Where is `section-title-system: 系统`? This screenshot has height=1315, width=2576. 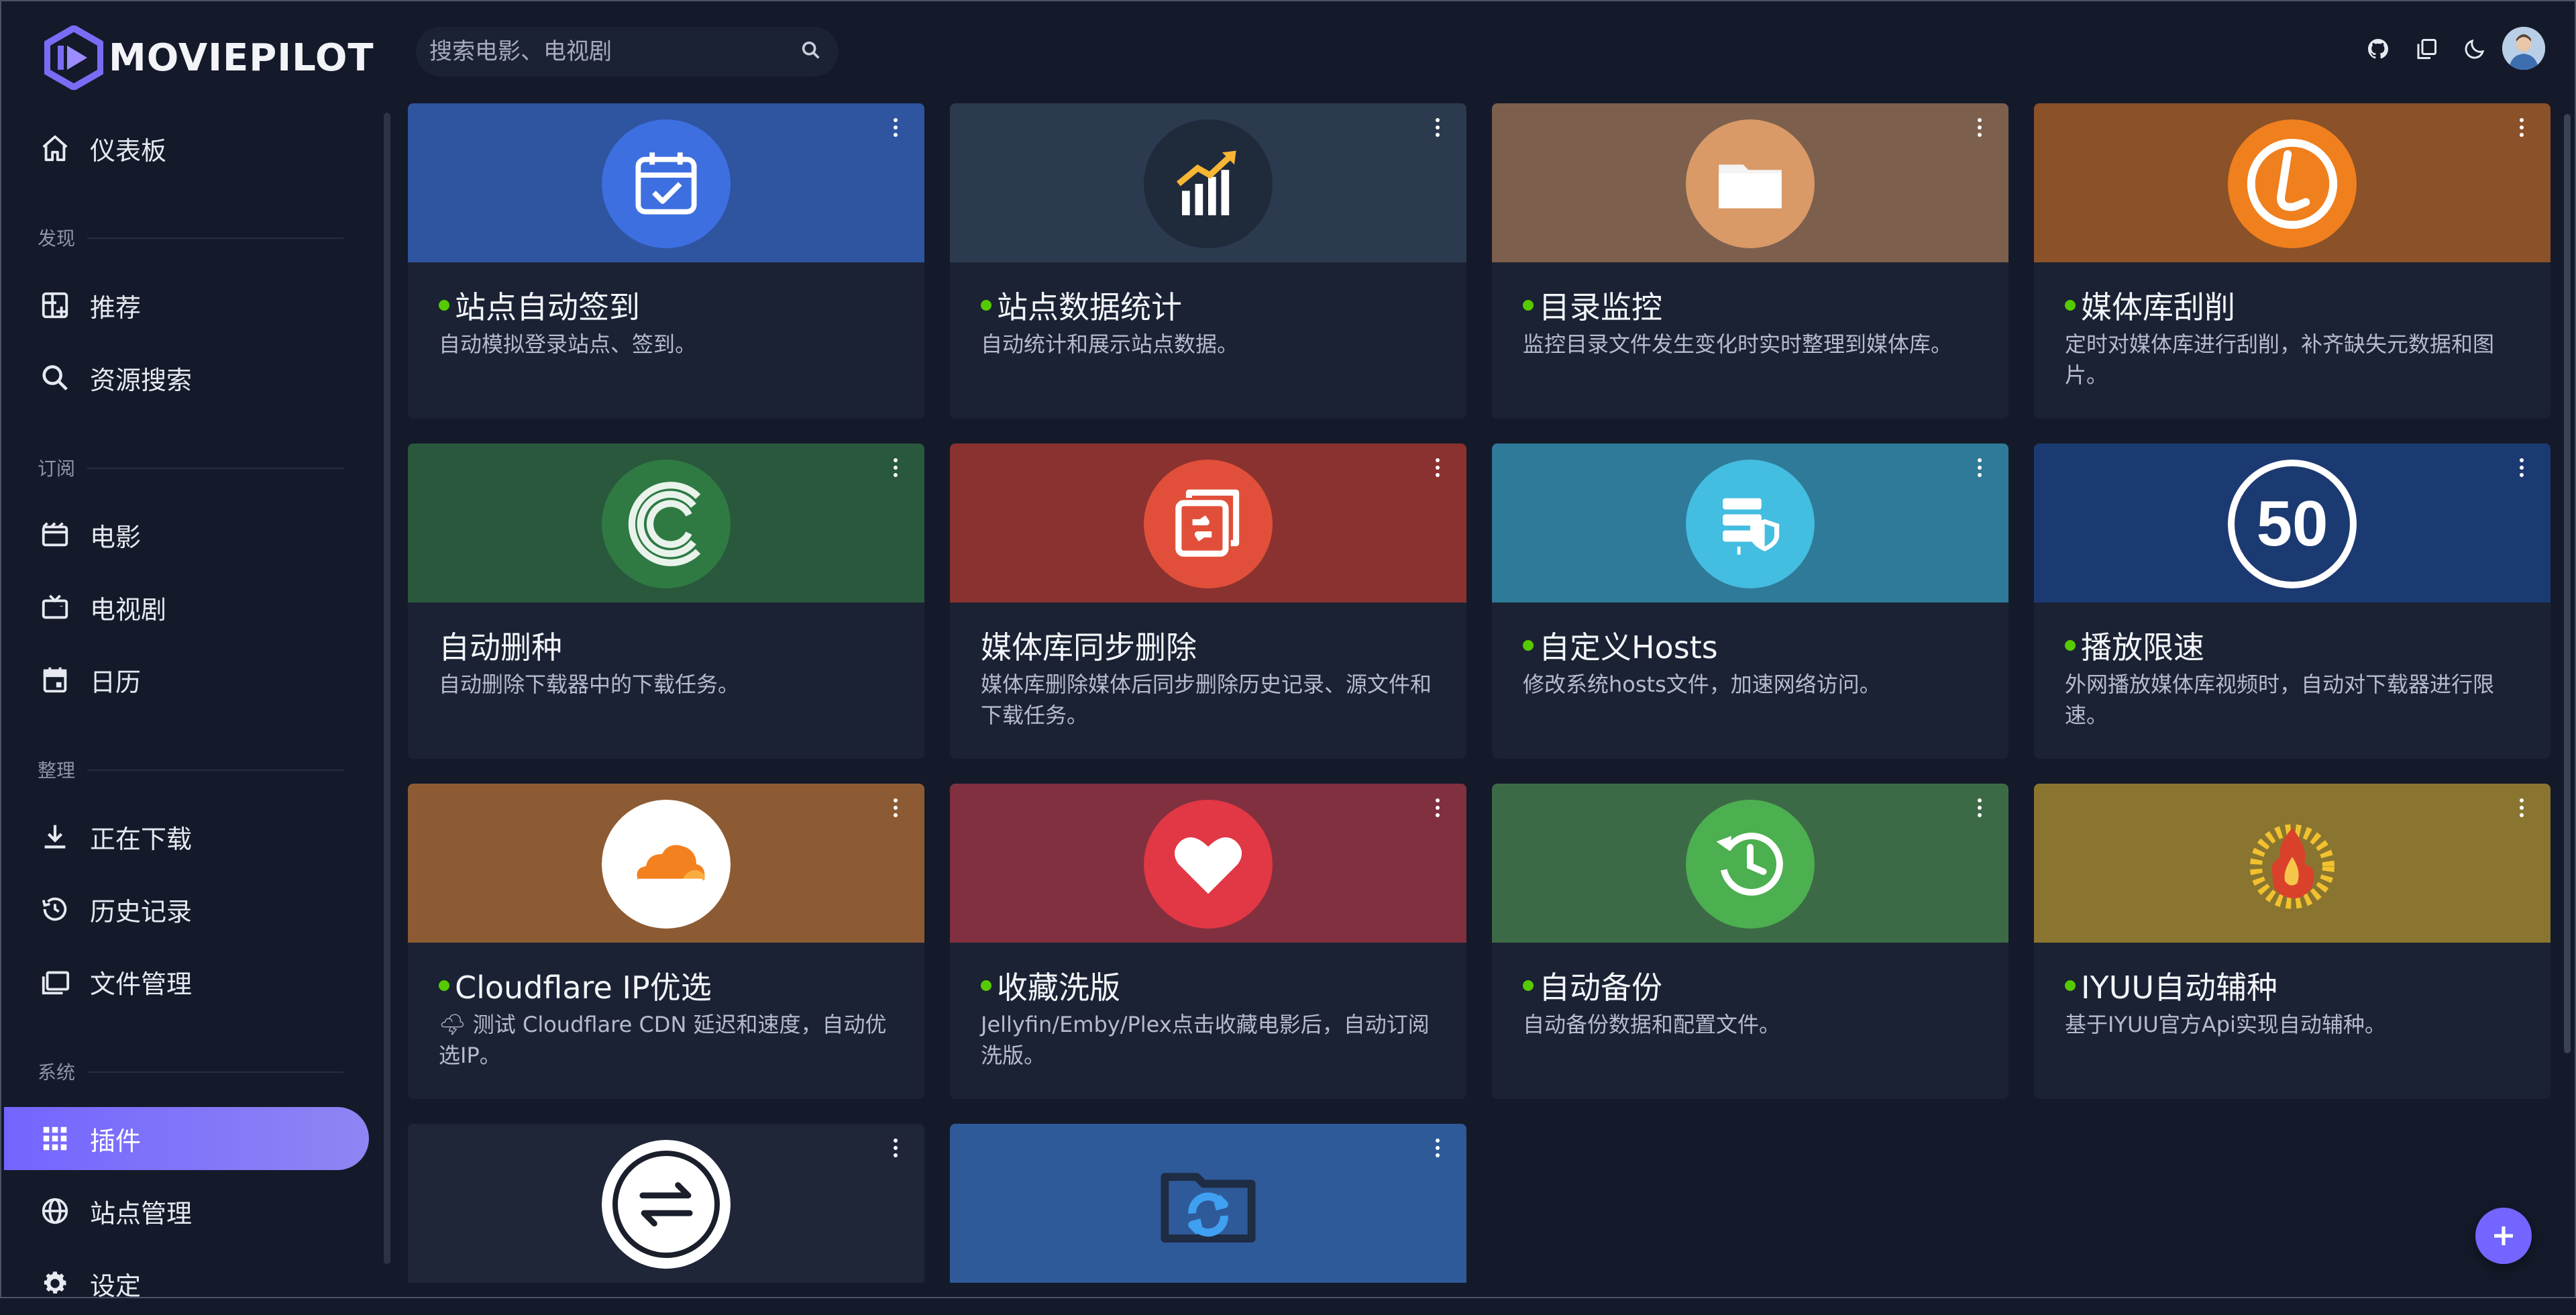
section-title-system: 系统 is located at coordinates (57, 1072).